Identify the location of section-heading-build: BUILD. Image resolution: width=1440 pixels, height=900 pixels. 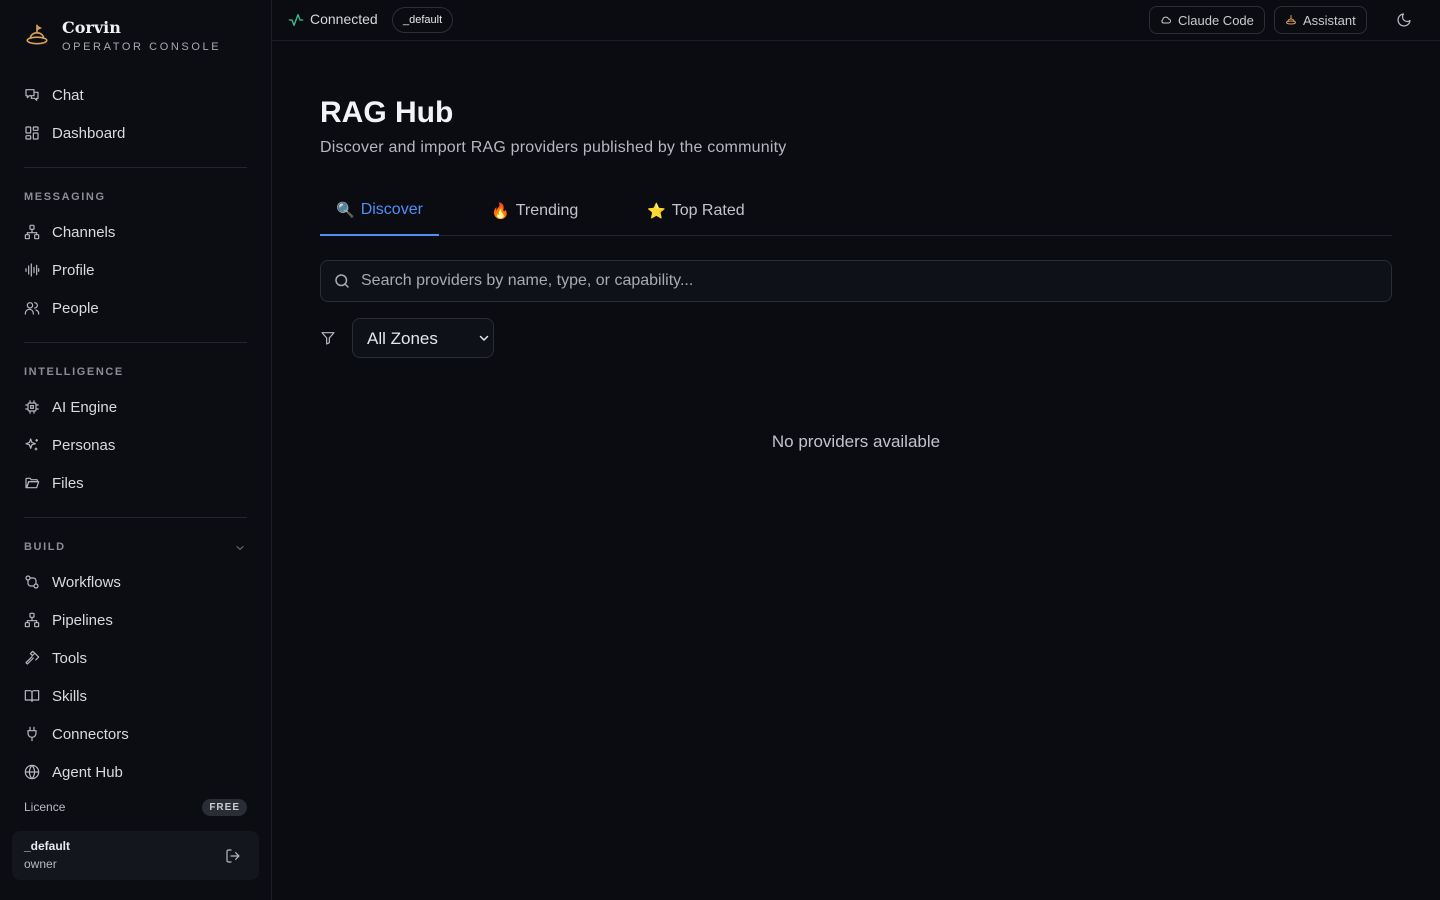
(45, 547).